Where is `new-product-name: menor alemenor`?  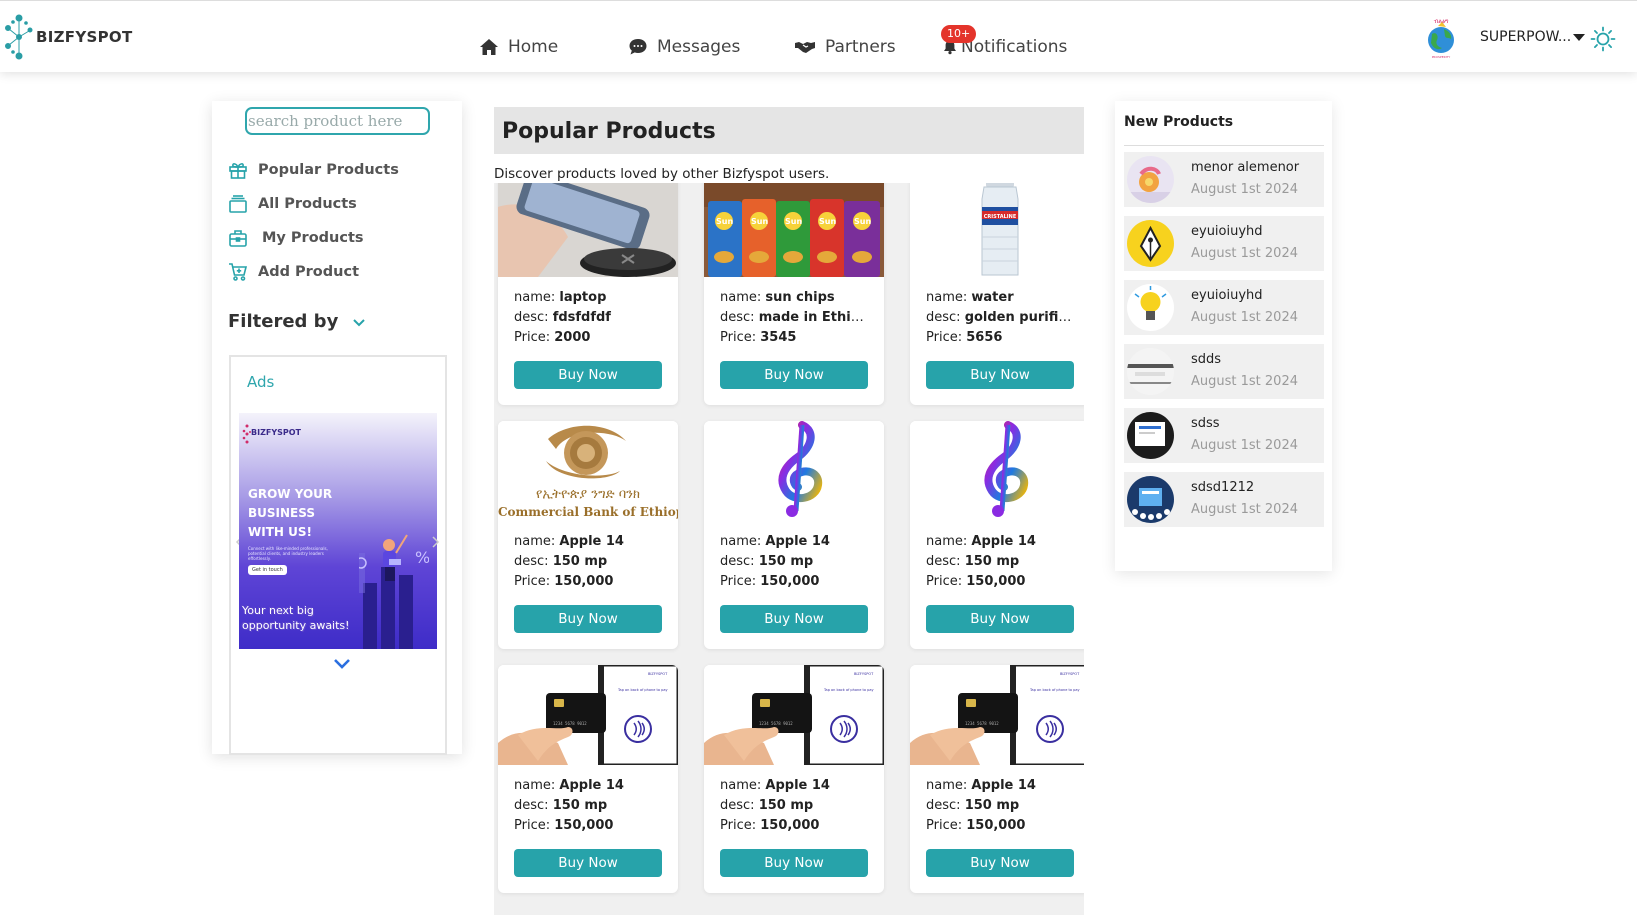
new-product-name: menor alemenor is located at coordinates (1245, 167).